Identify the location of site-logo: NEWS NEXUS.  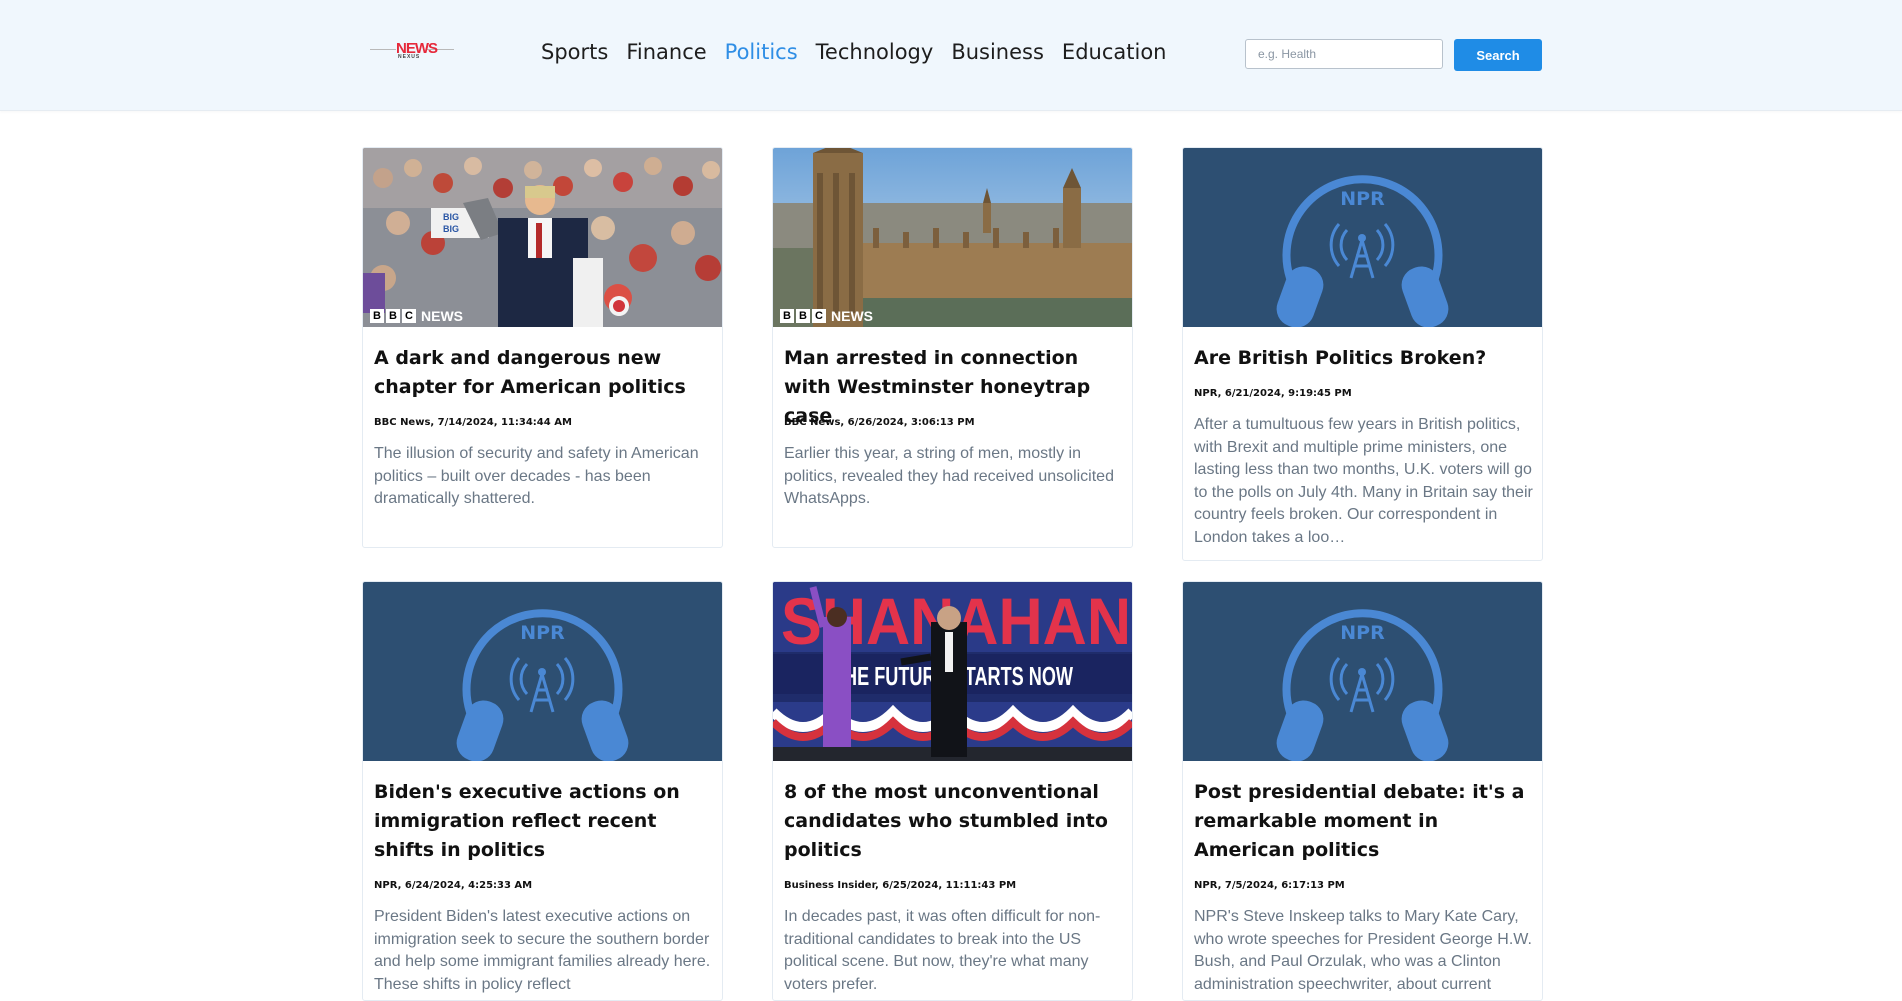
(412, 51).